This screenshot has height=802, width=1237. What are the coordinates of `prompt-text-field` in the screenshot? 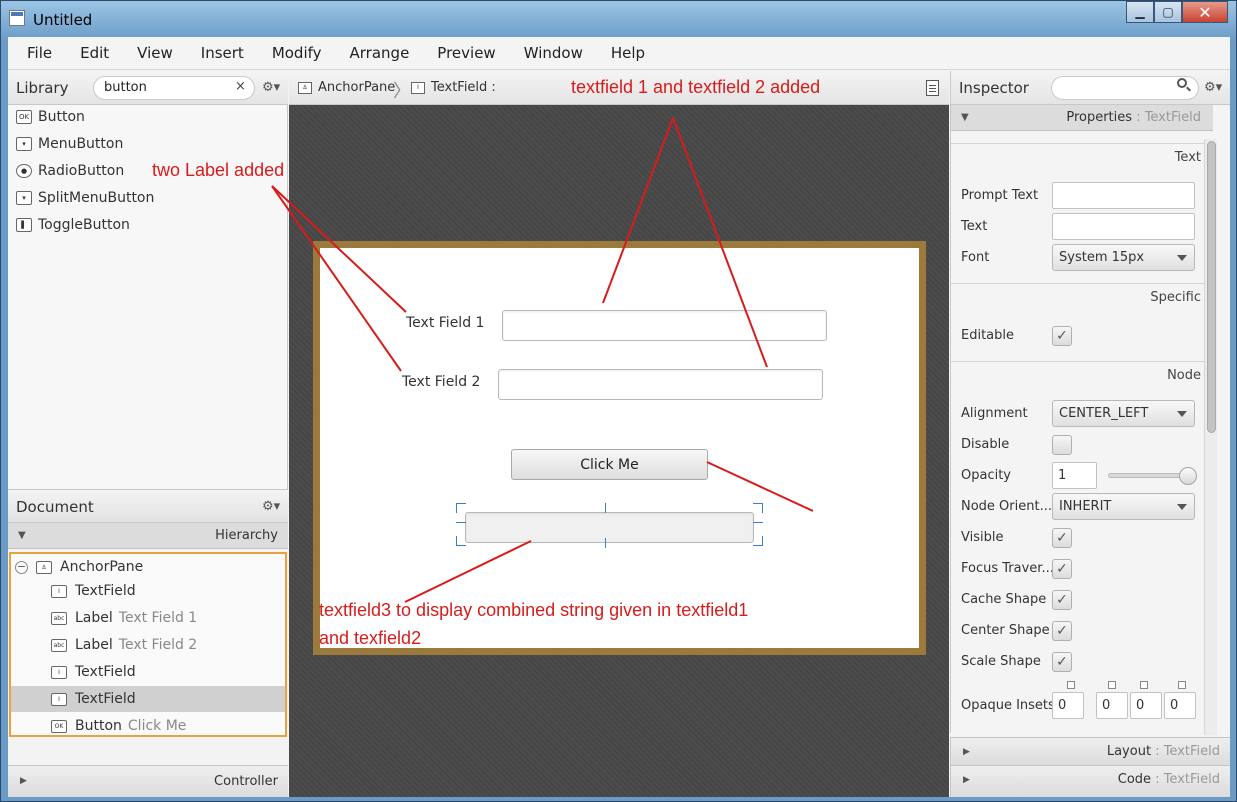 It's located at (1123, 195).